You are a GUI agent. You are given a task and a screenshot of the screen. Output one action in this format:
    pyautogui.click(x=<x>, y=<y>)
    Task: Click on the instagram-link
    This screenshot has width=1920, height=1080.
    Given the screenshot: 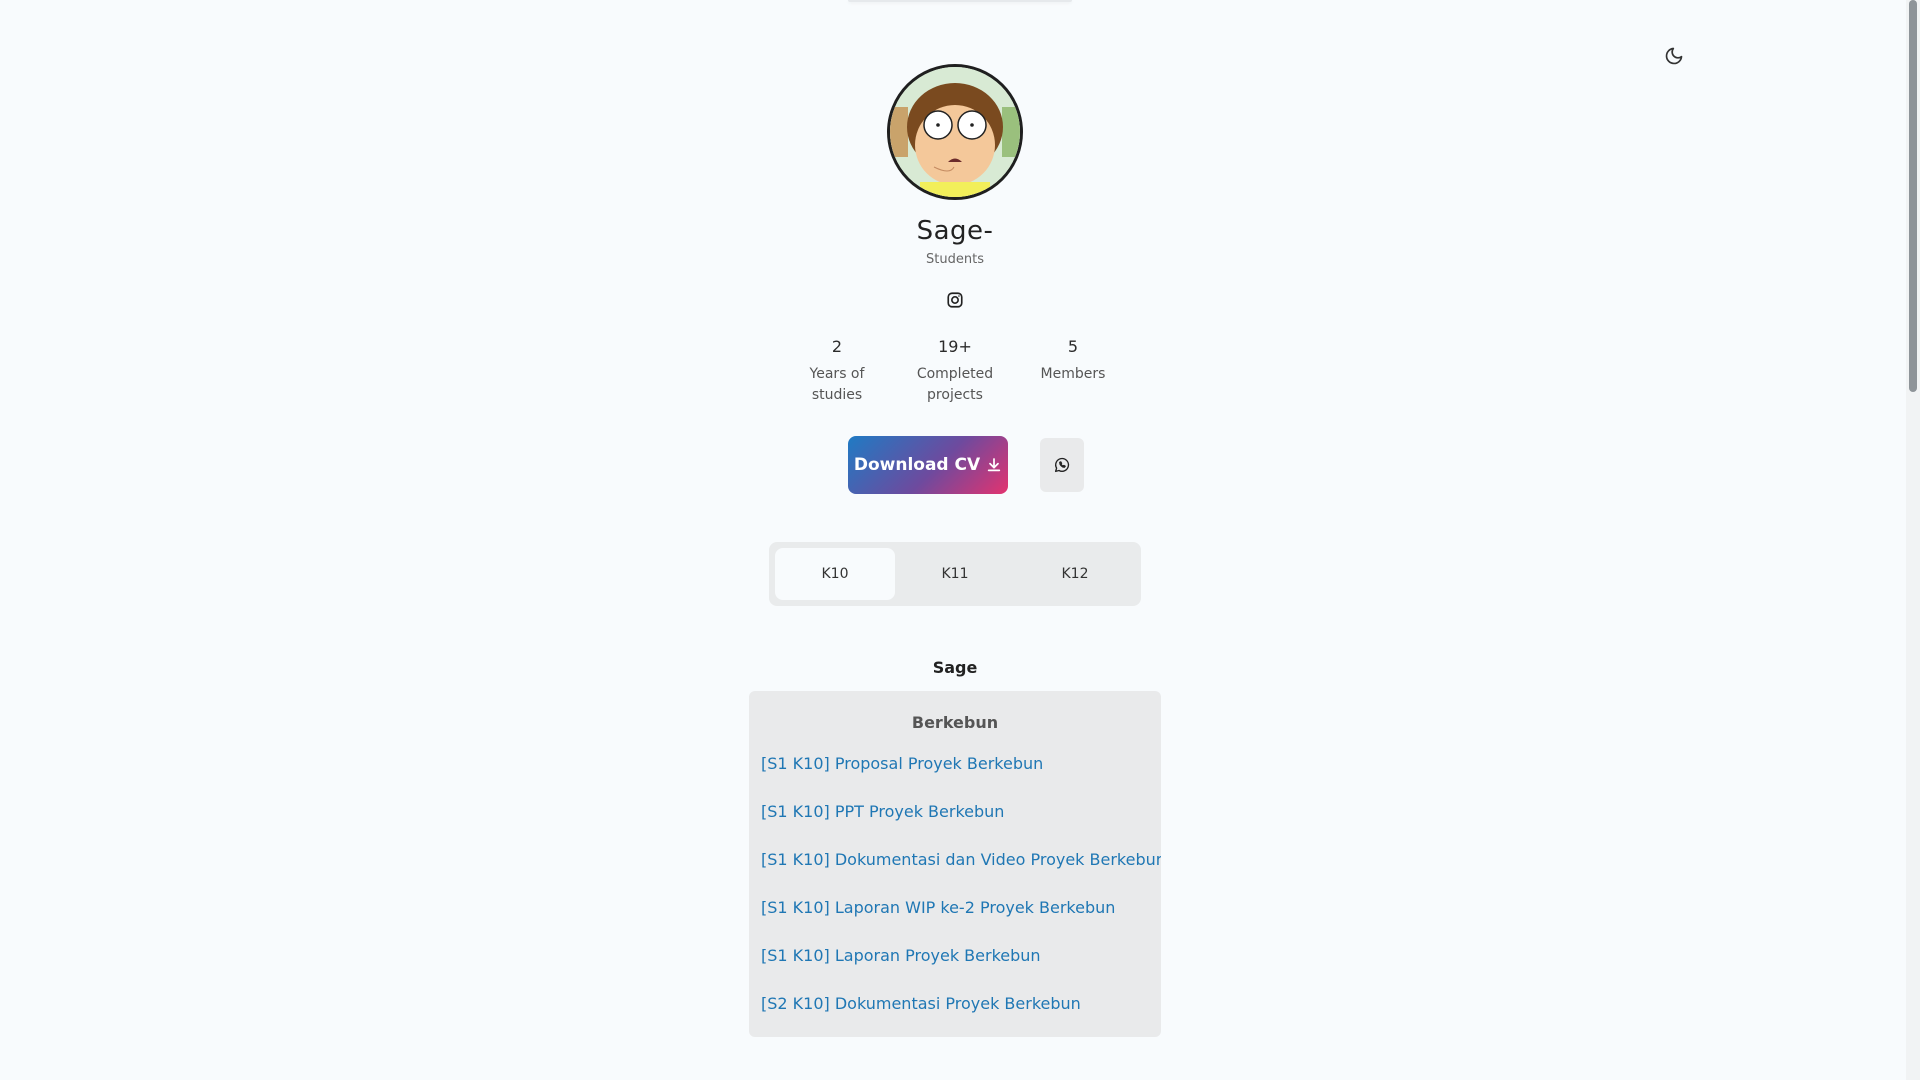 What is the action you would take?
    pyautogui.click(x=955, y=300)
    